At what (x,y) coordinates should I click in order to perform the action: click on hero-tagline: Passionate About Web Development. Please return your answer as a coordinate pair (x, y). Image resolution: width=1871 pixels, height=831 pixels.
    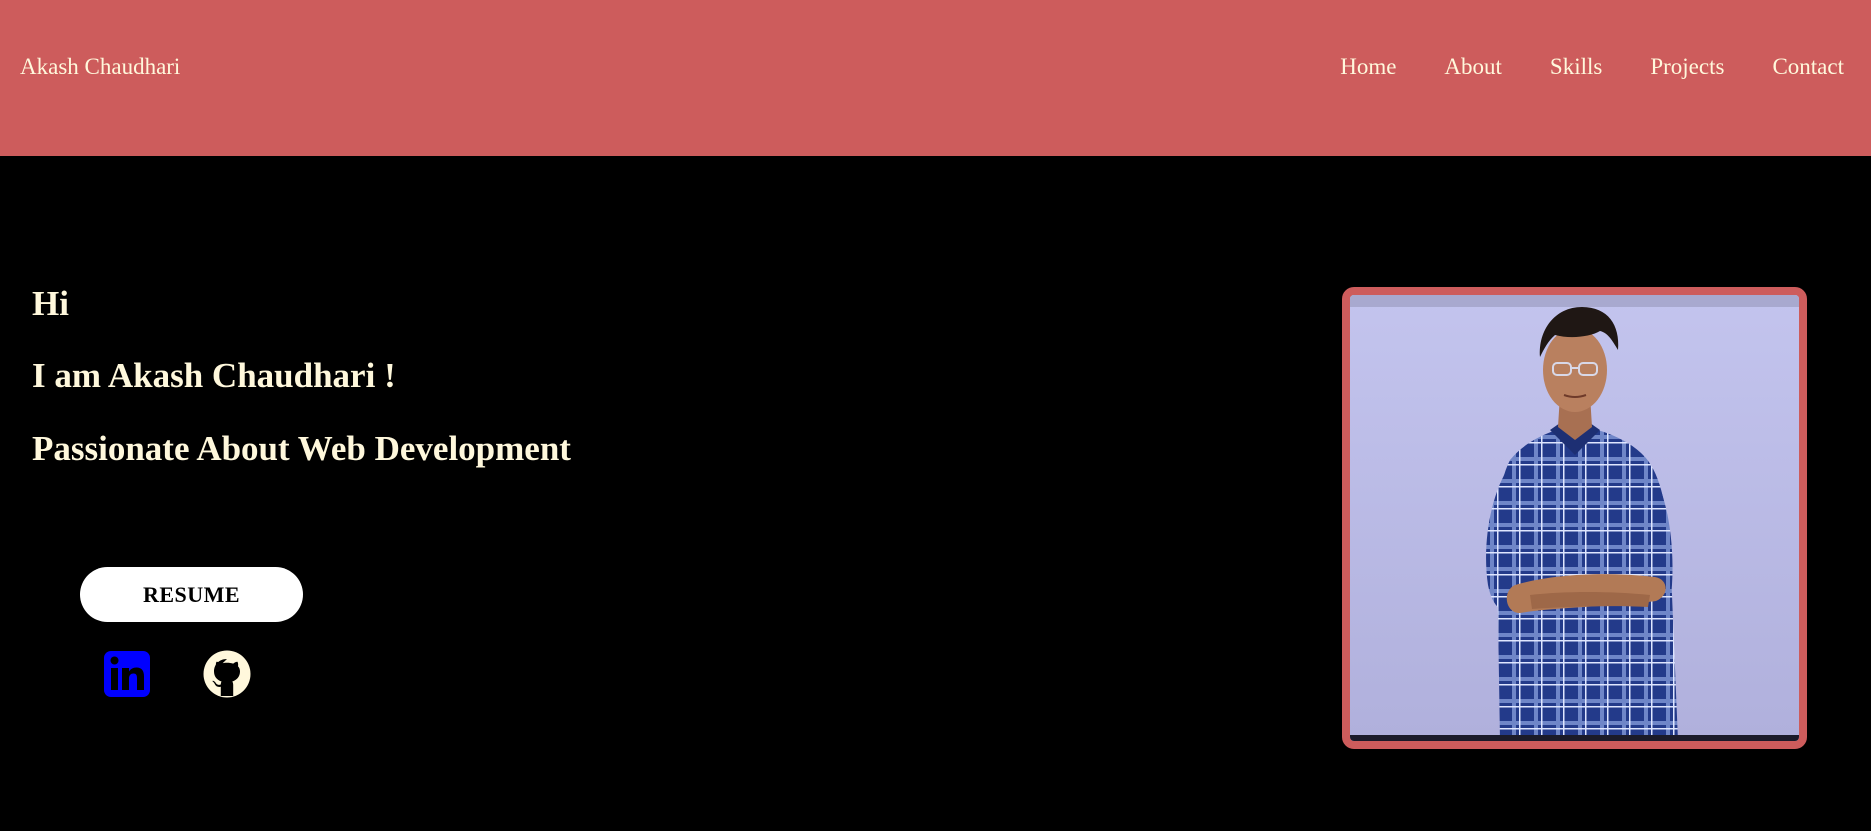
    Looking at the image, I should click on (301, 448).